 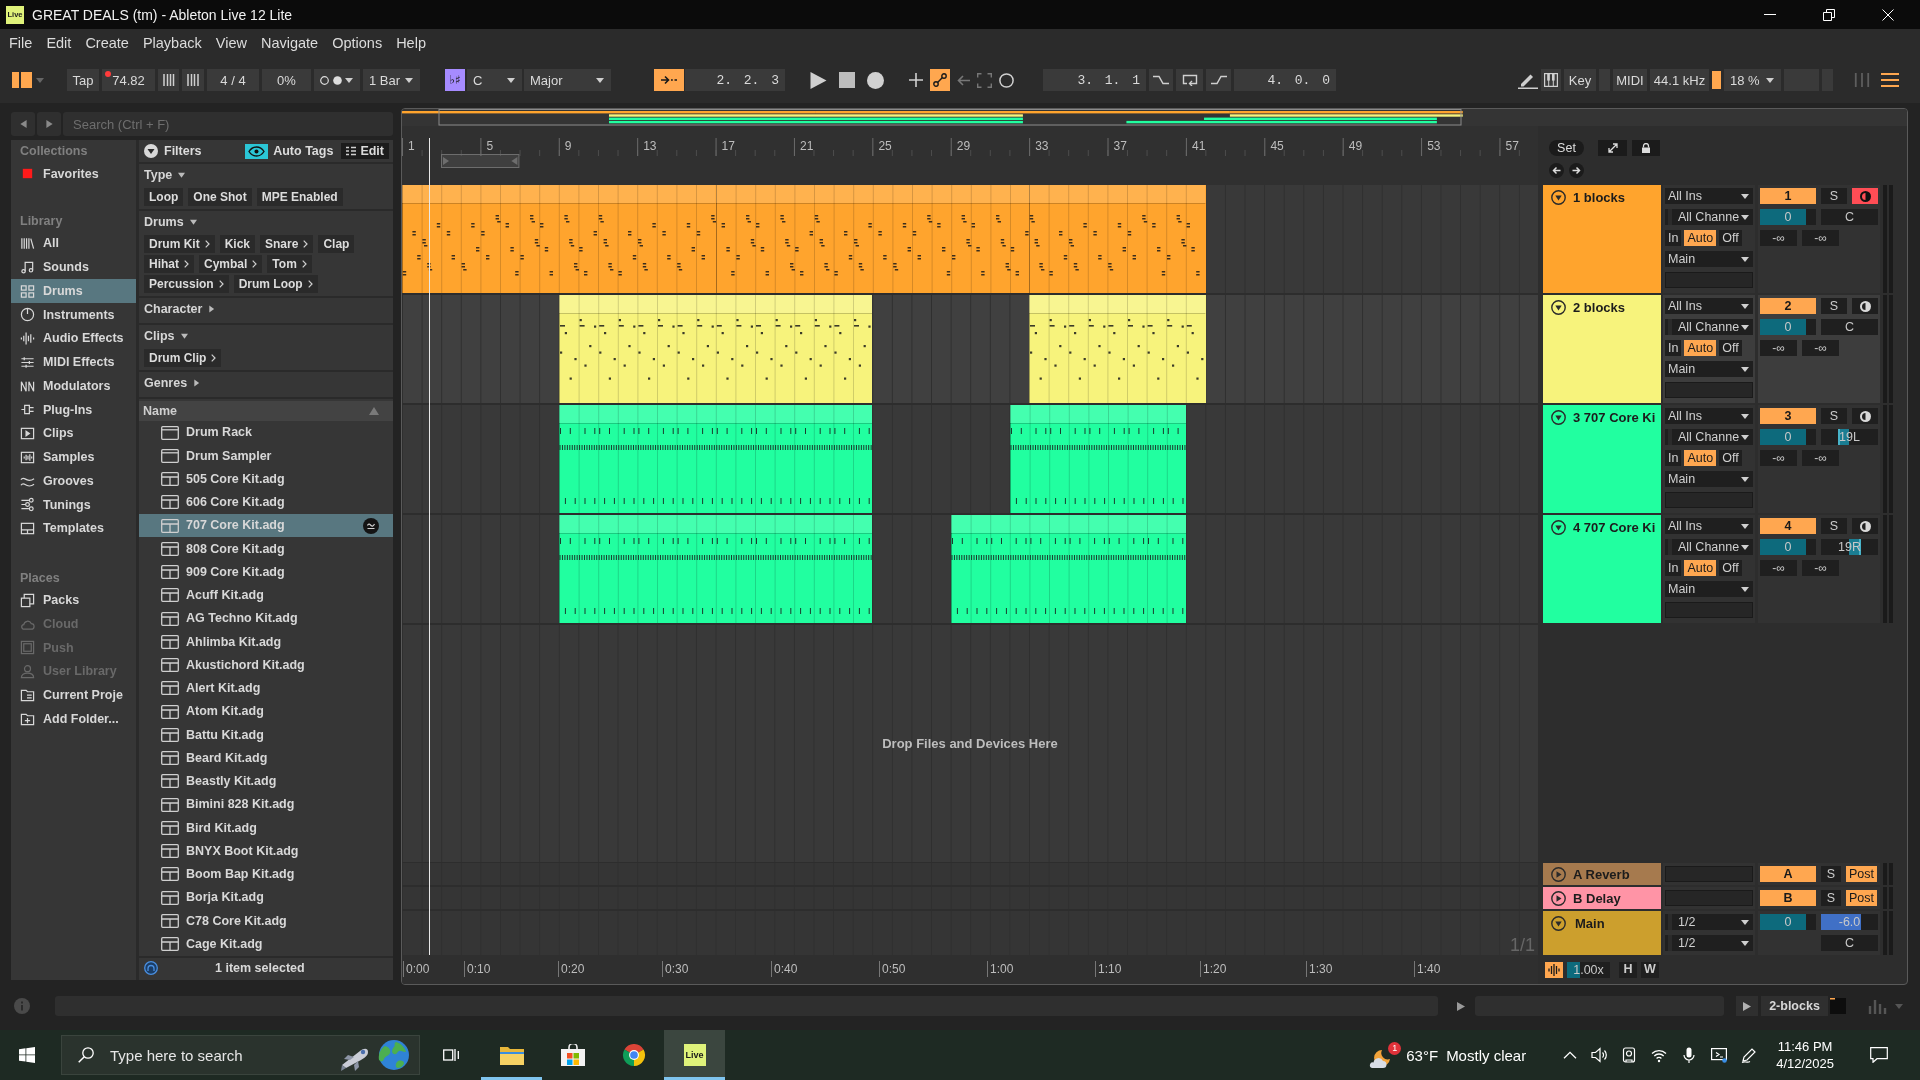 I want to click on loop-start-field: 3. 1. 1, so click(x=1094, y=80).